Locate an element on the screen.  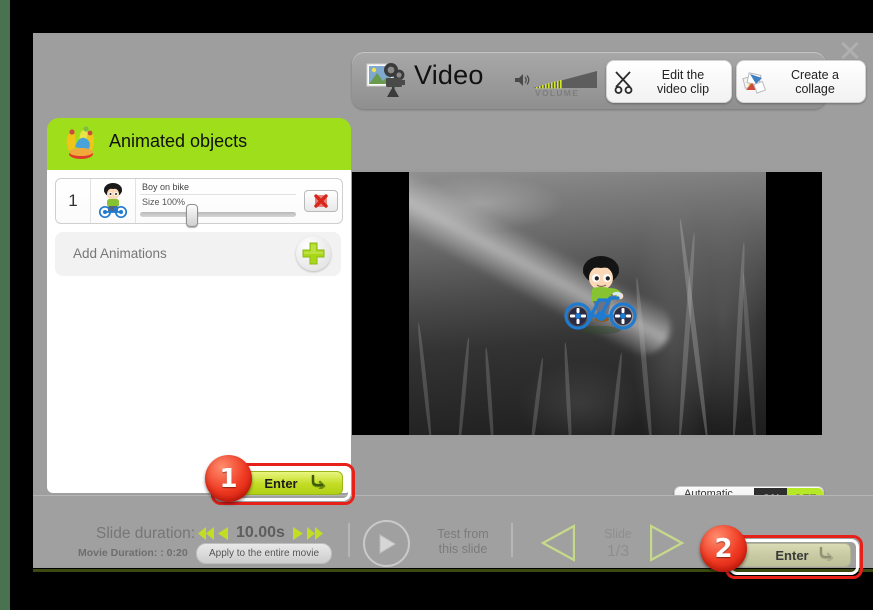
test-from-this-slide-label: Test from this slide is located at coordinates (463, 542).